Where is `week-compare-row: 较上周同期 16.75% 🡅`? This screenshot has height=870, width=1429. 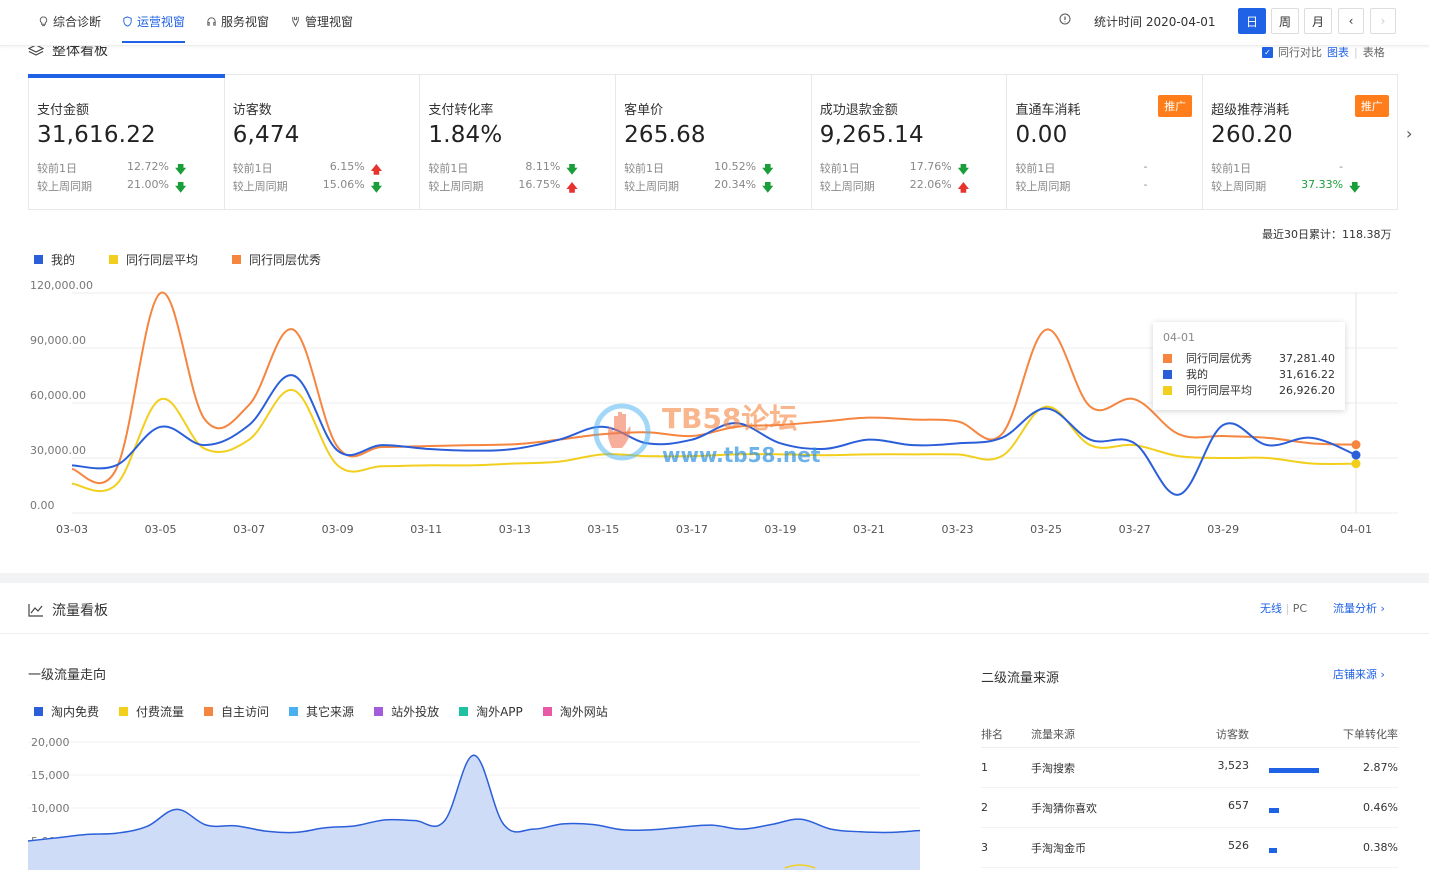
week-compare-row: 较上周同期 16.75% 🡅 is located at coordinates (517, 186).